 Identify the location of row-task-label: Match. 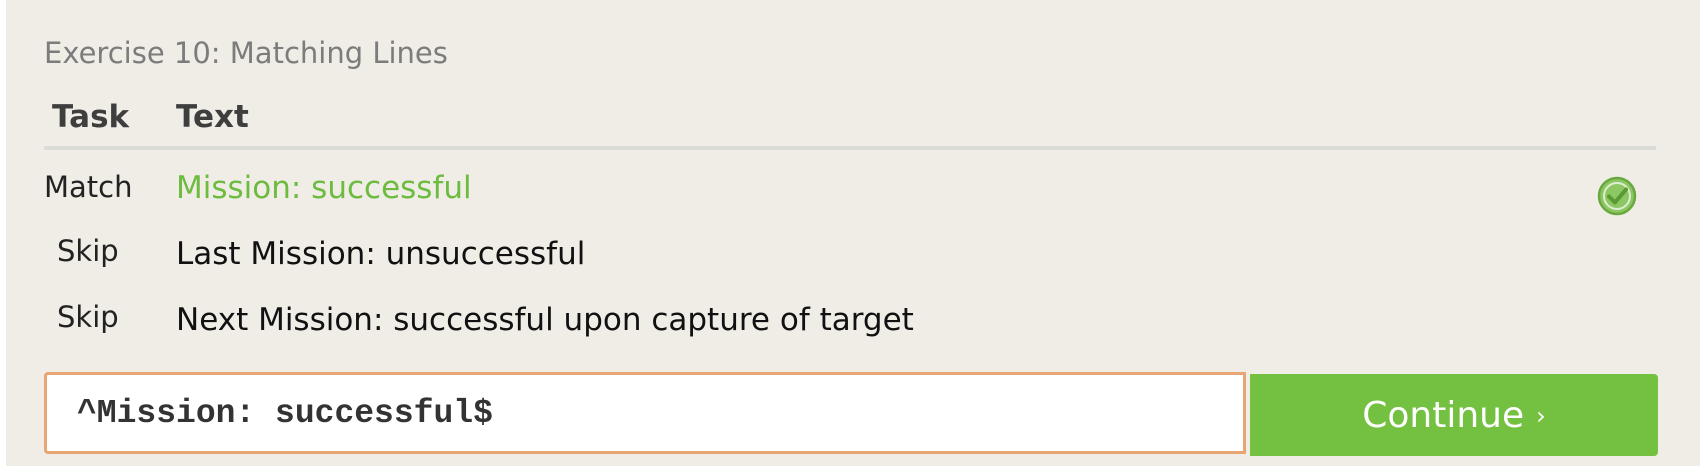
(88, 187).